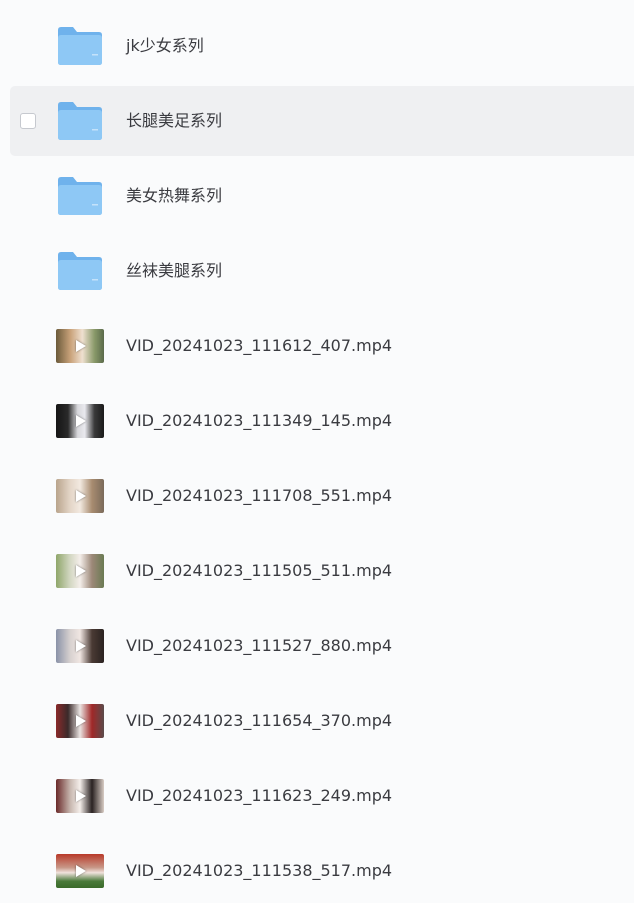 This screenshot has height=903, width=634. What do you see at coordinates (322, 271) in the screenshot?
I see `file-row-folder: 丝袜美腿系列` at bounding box center [322, 271].